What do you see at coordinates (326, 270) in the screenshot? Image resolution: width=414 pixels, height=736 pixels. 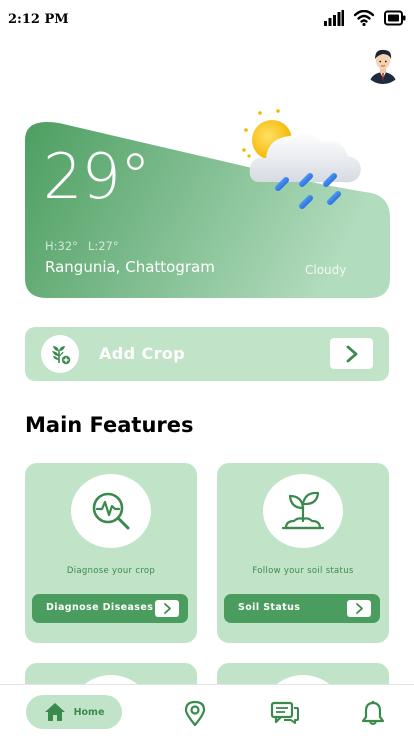 I see `weather-condition: Cloudy` at bounding box center [326, 270].